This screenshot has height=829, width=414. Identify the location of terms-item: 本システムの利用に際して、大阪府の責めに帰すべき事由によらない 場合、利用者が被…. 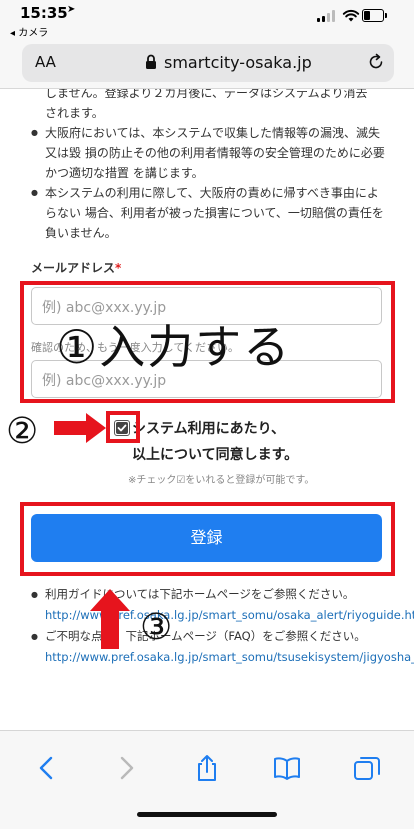
(208, 213).